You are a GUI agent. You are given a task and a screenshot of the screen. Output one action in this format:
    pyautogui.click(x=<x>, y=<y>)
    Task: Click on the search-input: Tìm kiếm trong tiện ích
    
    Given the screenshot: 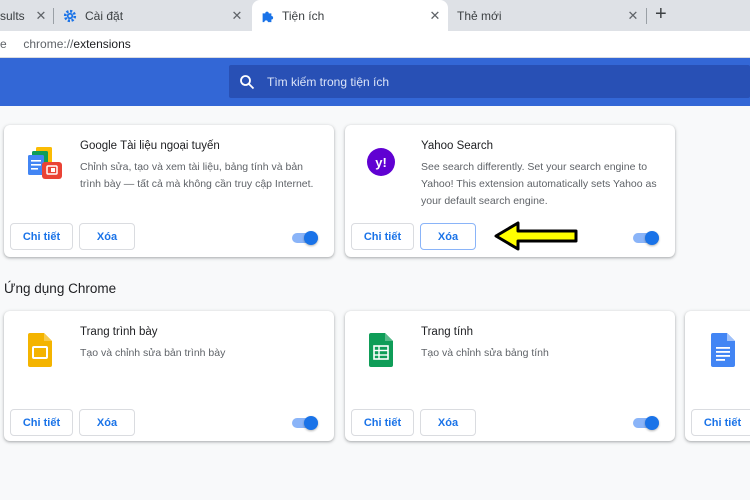 What is the action you would take?
    pyautogui.click(x=489, y=81)
    